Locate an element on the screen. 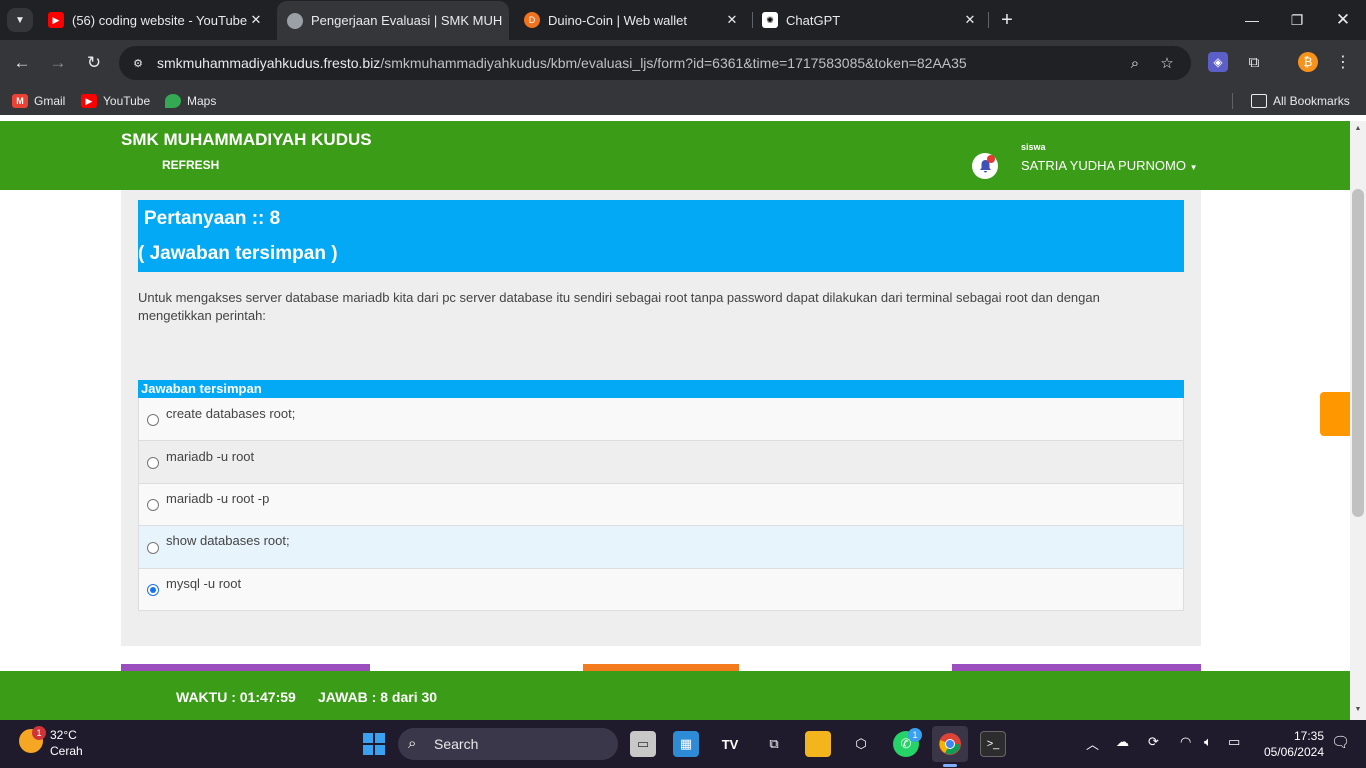 This screenshot has width=1366, height=768. answer-label: mariadb -u root -p is located at coordinates (218, 498).